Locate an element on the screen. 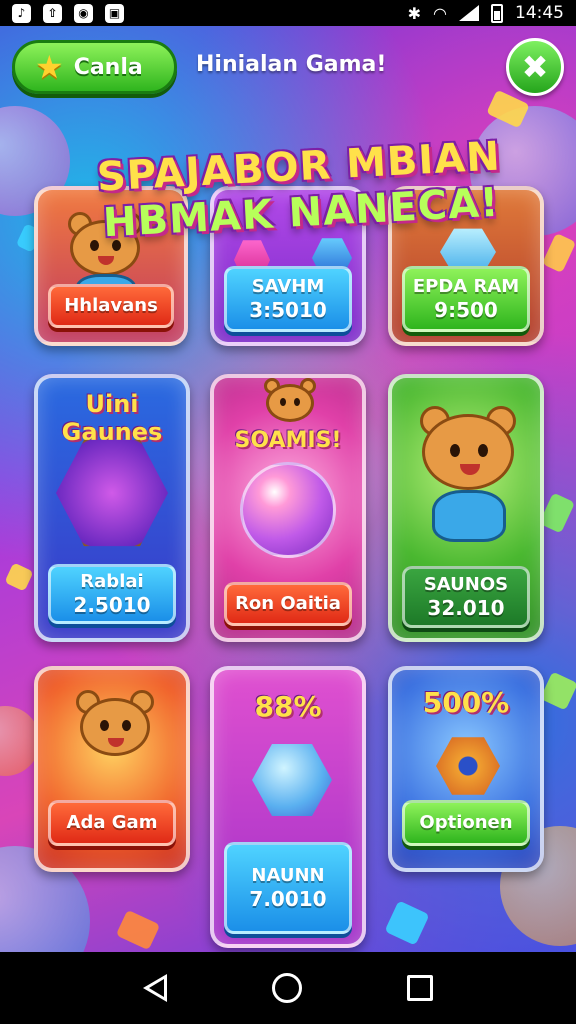  game-card-5: SOAMIS! Ron Oaitia is located at coordinates (288, 508).